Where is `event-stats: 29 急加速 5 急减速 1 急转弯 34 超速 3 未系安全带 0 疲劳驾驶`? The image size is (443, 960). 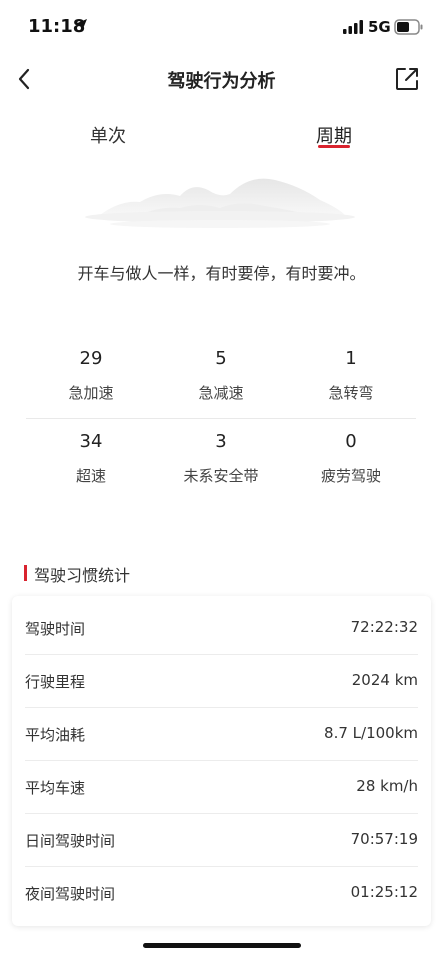
event-stats: 29 急加速 5 急减速 1 急转弯 34 超速 3 未系安全带 0 疲劳驾驶 is located at coordinates (221, 418).